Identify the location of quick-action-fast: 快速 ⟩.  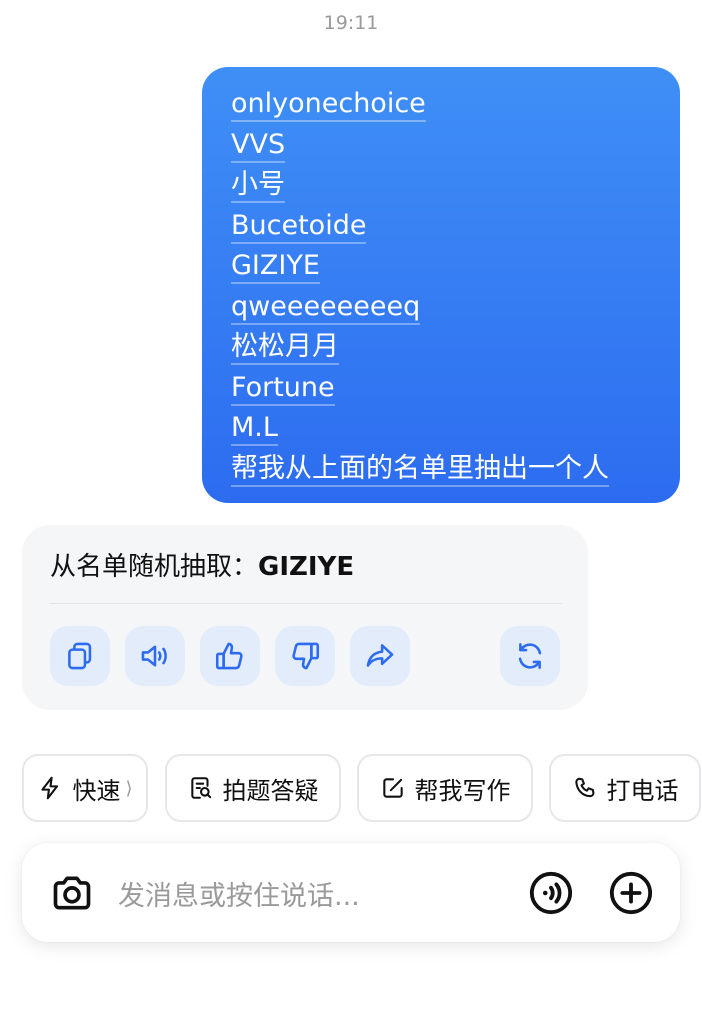
(85, 788).